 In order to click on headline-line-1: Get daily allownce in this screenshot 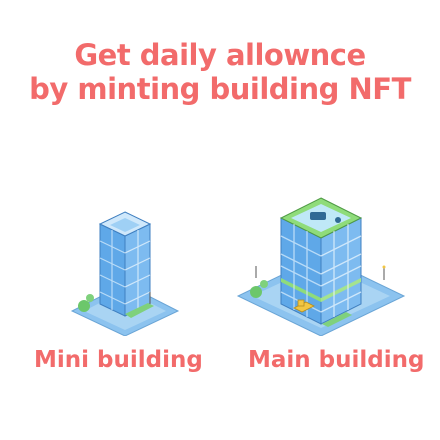, I will do `click(220, 55)`.